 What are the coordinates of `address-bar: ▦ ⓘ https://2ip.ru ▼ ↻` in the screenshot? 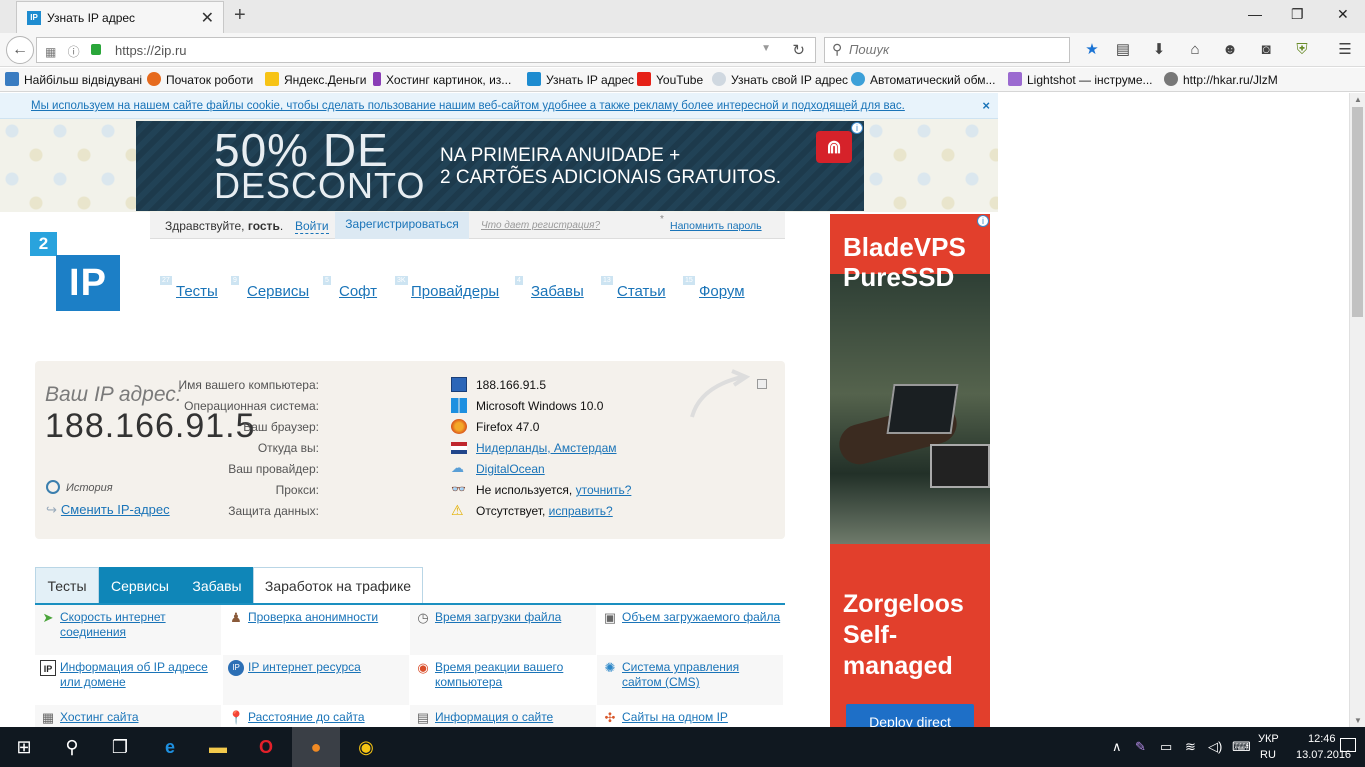 It's located at (426, 50).